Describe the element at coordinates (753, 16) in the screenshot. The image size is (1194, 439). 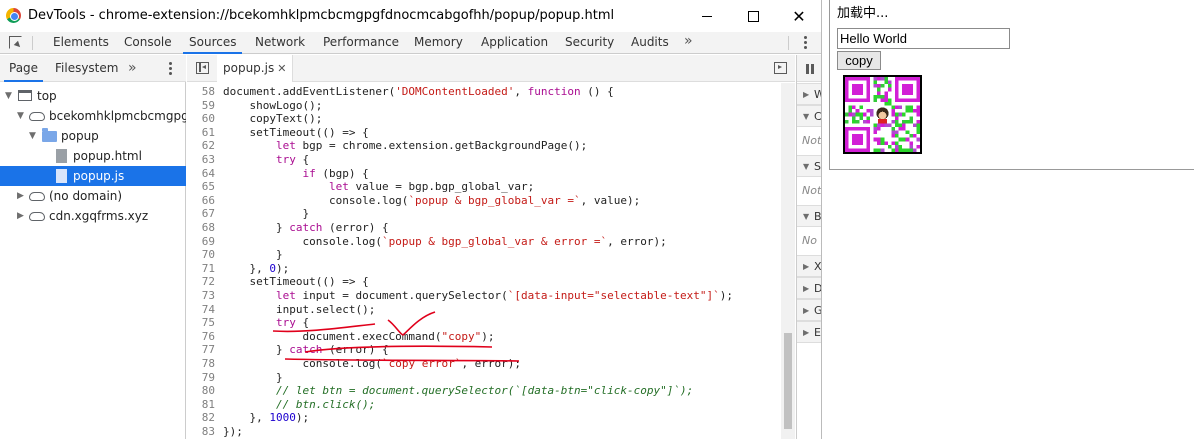
I see `maximize-button` at that location.